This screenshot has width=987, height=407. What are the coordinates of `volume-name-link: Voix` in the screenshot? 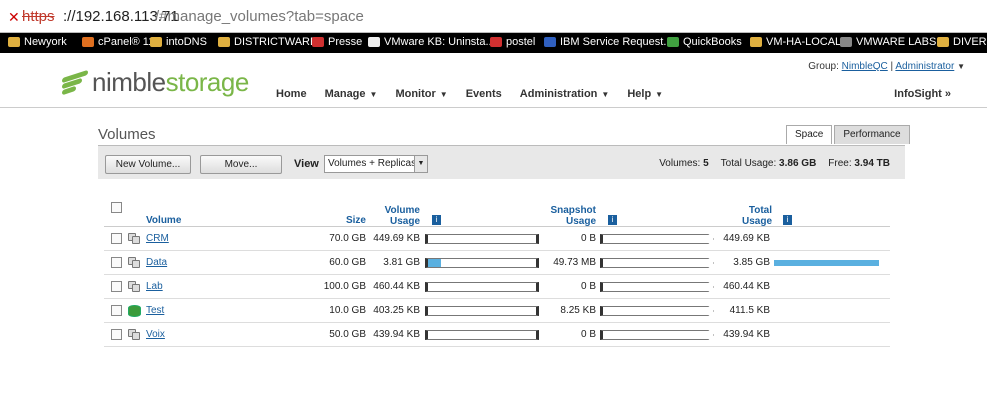 It's located at (155, 334).